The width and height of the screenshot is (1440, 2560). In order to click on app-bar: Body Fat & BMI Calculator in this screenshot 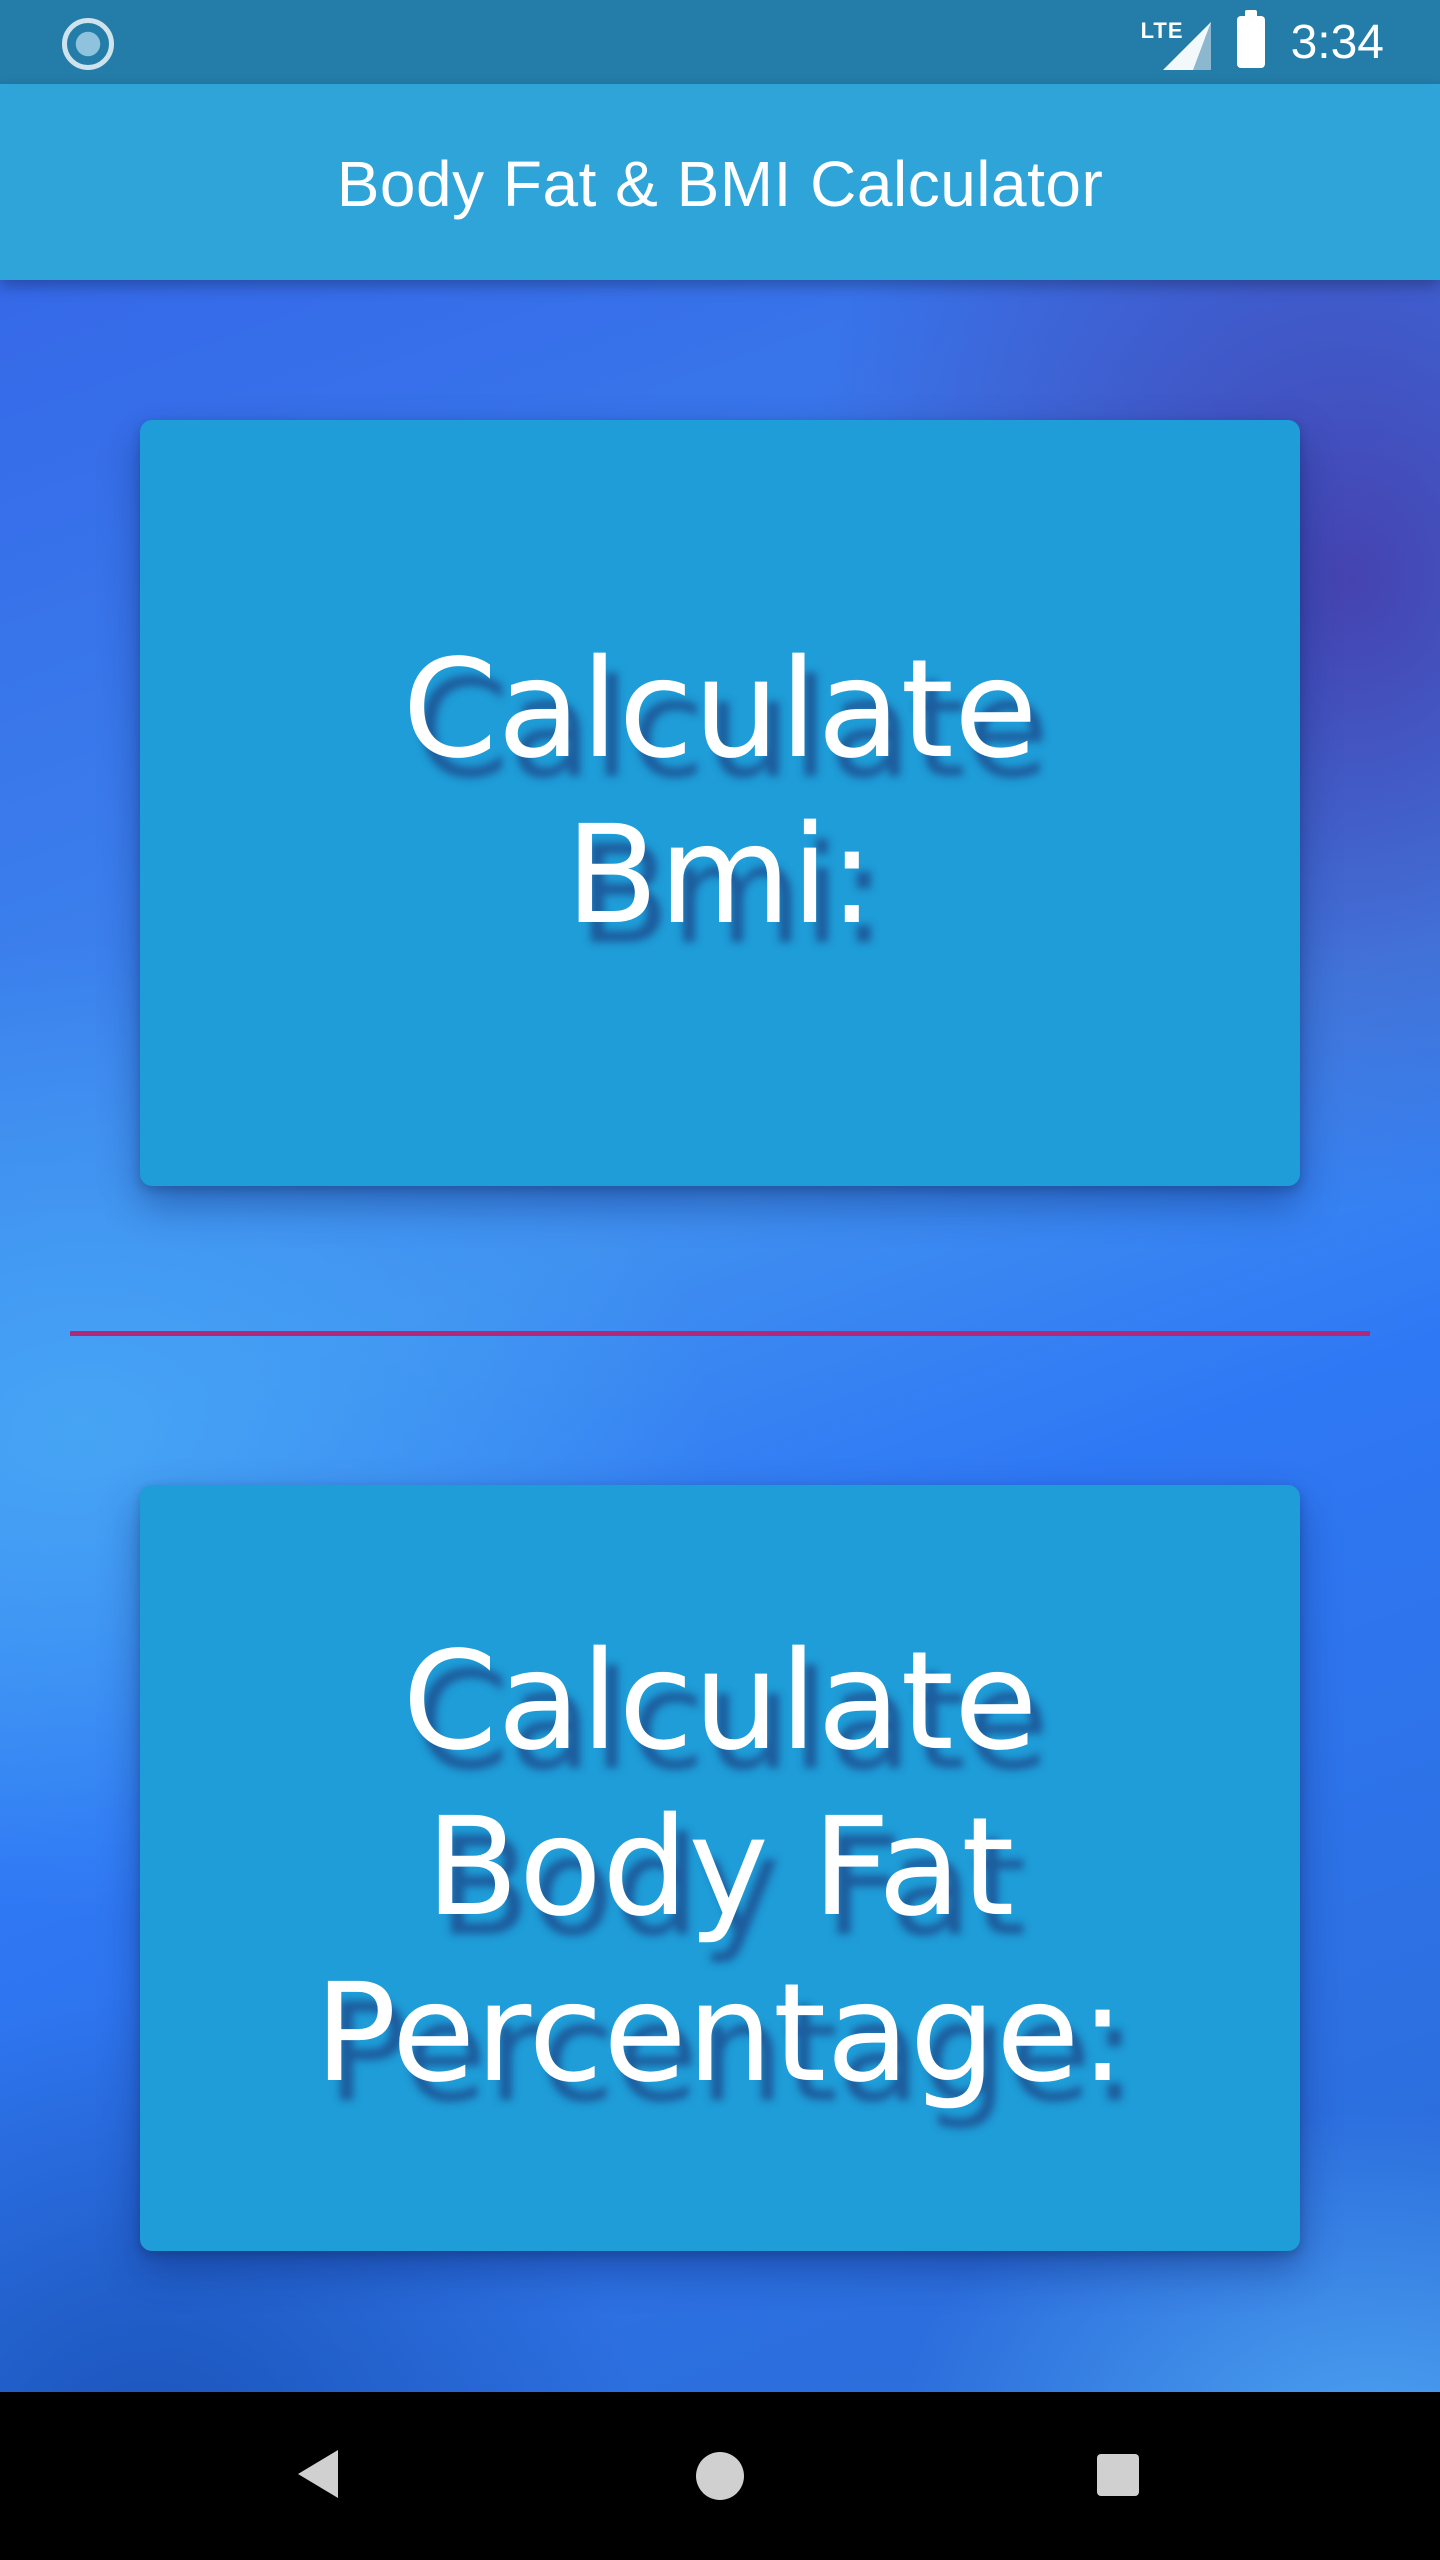, I will do `click(720, 182)`.